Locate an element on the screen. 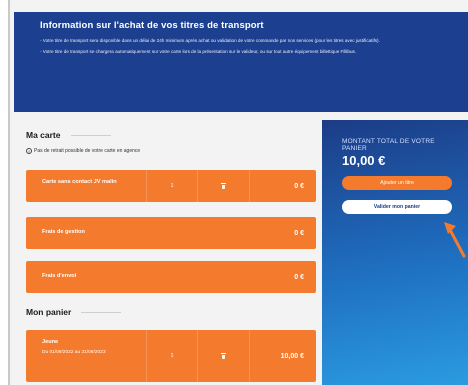 The width and height of the screenshot is (468, 385). total-caption: MONTANT TOTAL DE VOTRE PANIER is located at coordinates (388, 145).